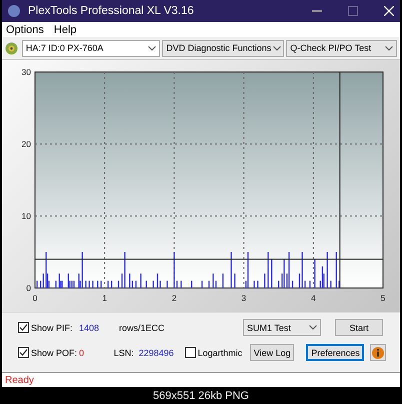 This screenshot has height=404, width=402. Describe the element at coordinates (23, 352) in the screenshot. I see `show-pof-checkbox` at that location.